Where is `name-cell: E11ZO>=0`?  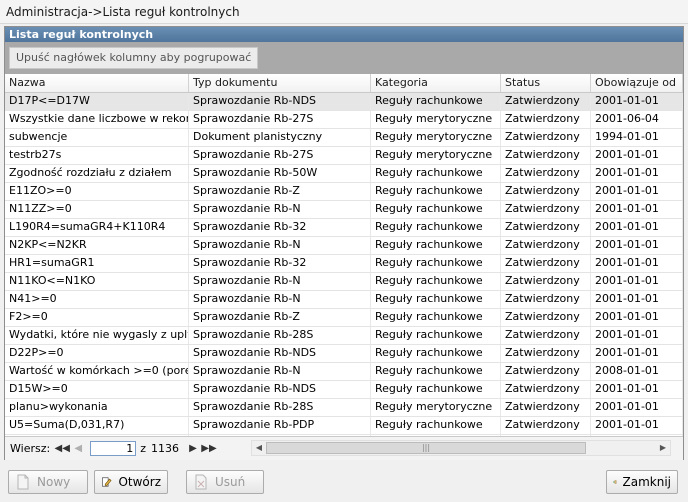
name-cell: E11ZO>=0 is located at coordinates (97, 191).